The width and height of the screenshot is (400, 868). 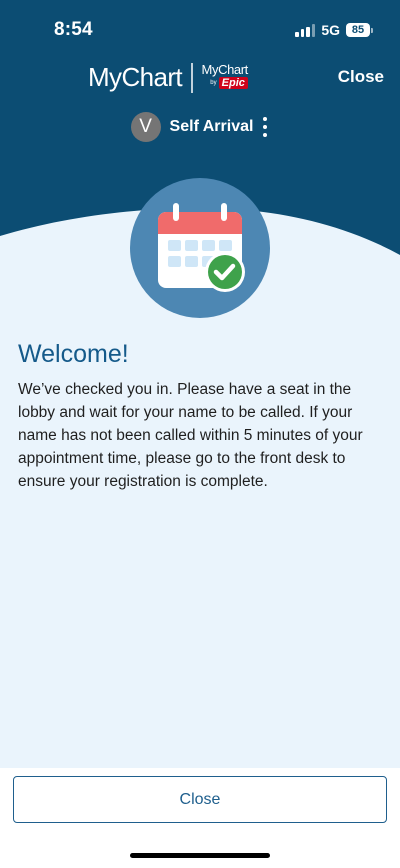 I want to click on header-close-button: Close, so click(x=361, y=77).